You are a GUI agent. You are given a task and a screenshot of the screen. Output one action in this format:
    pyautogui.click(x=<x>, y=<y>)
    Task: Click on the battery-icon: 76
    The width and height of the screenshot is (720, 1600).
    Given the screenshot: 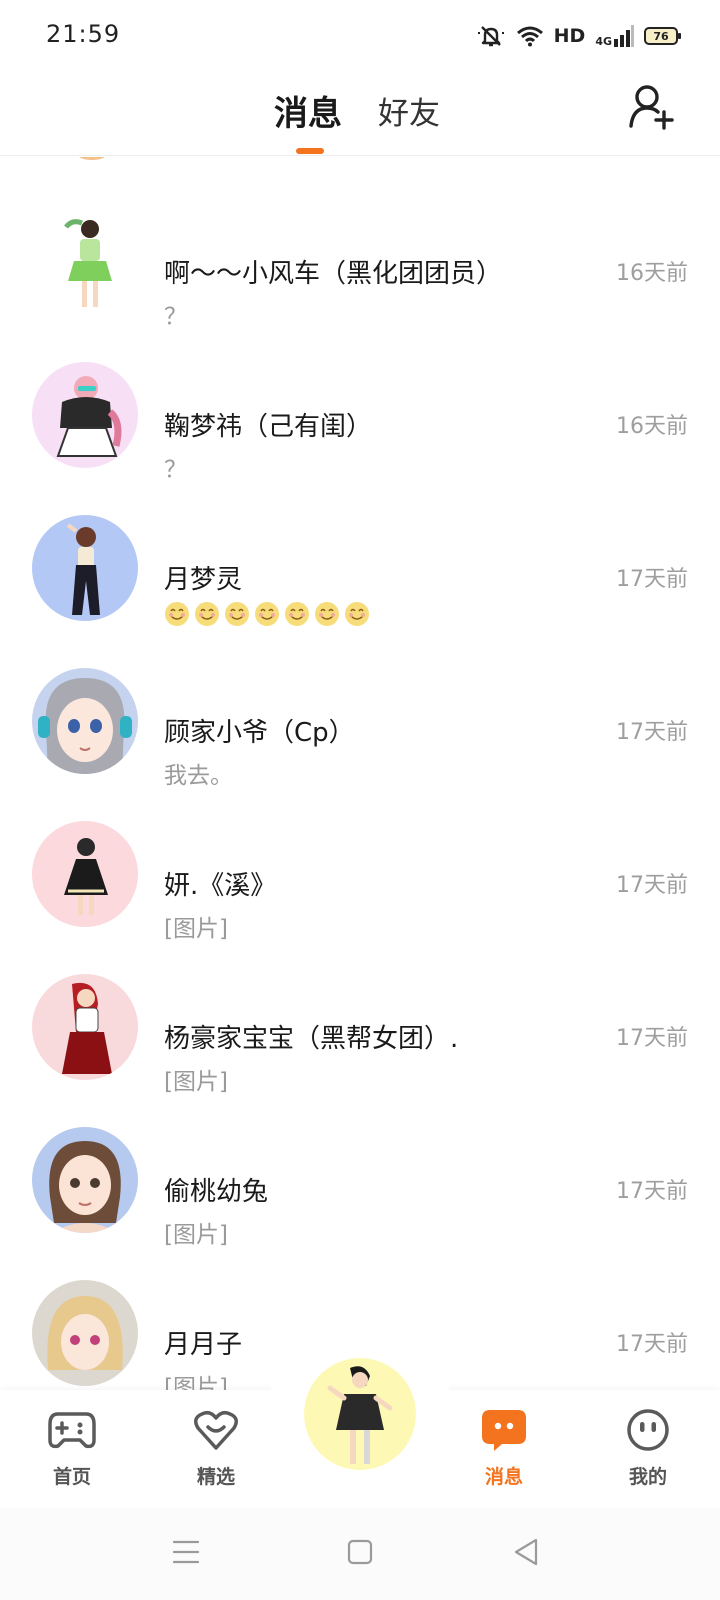 What is the action you would take?
    pyautogui.click(x=662, y=36)
    